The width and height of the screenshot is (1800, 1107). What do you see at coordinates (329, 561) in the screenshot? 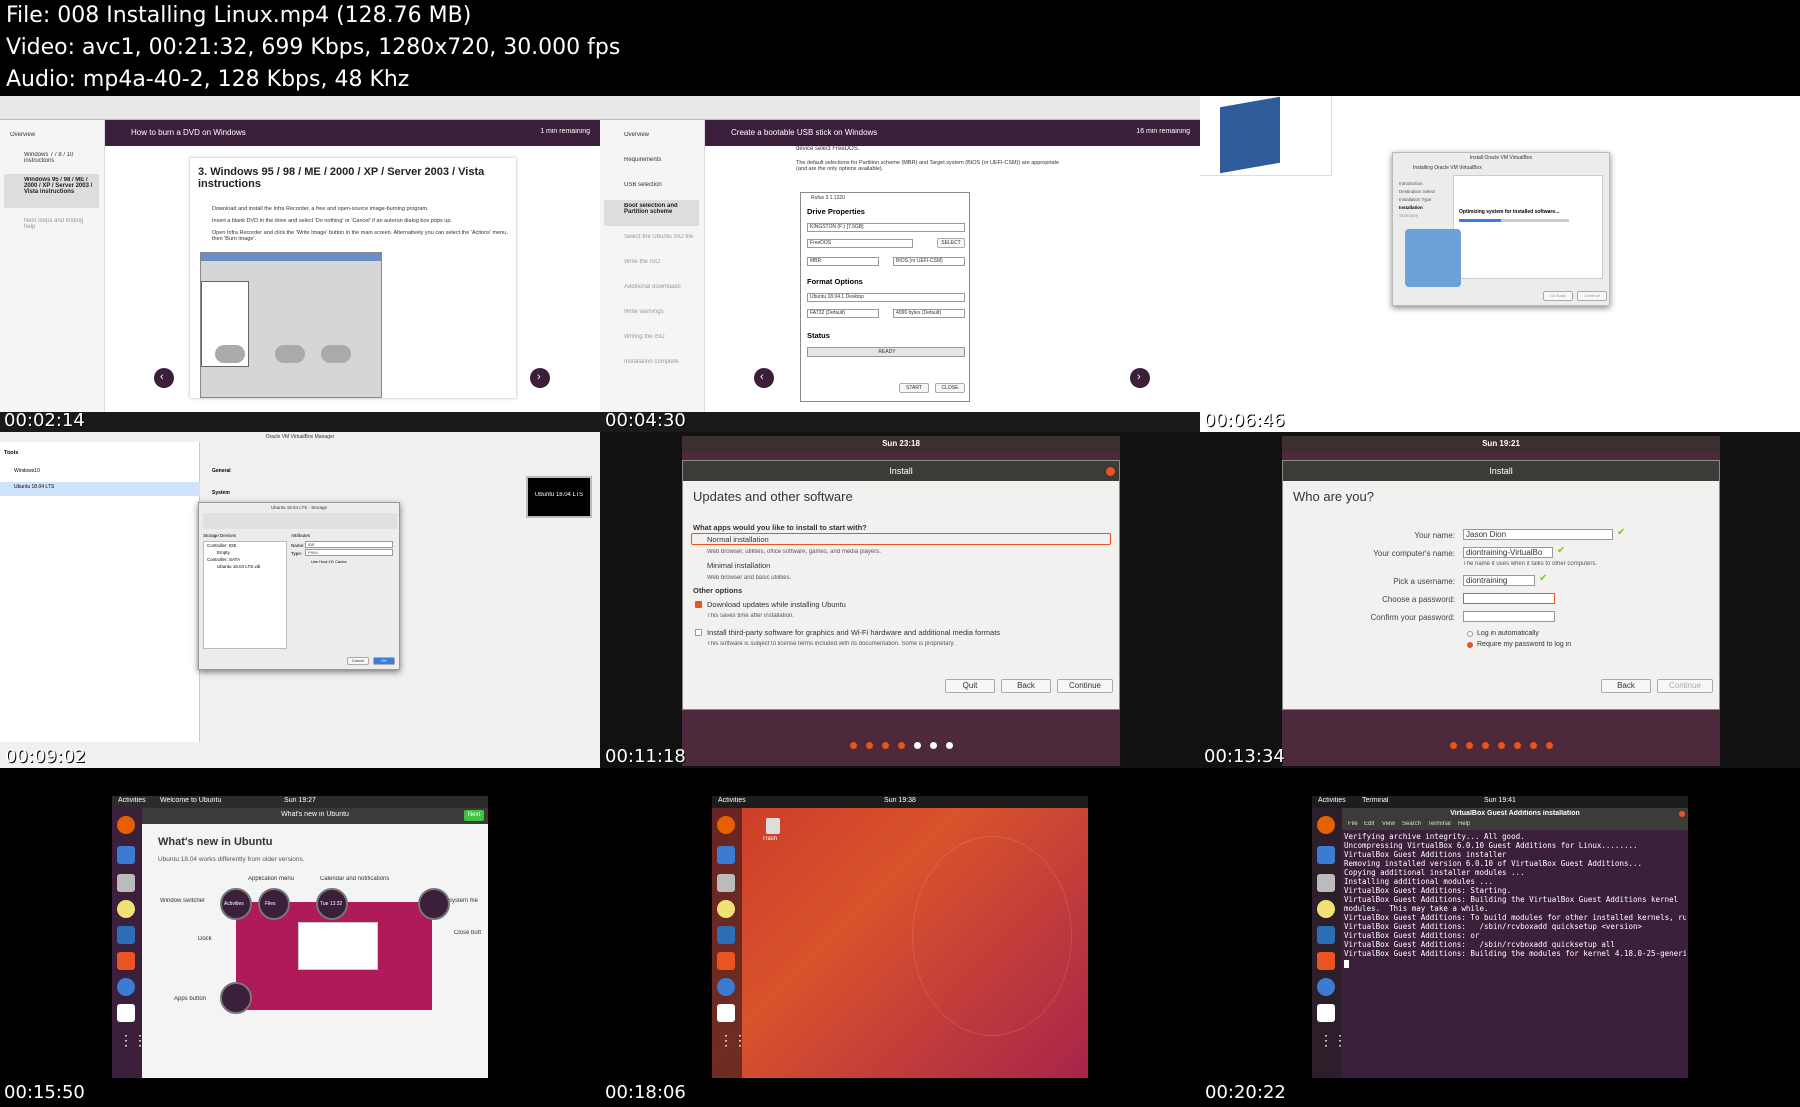
I see `host-cache-checkbox: Use Host I/O Cache` at bounding box center [329, 561].